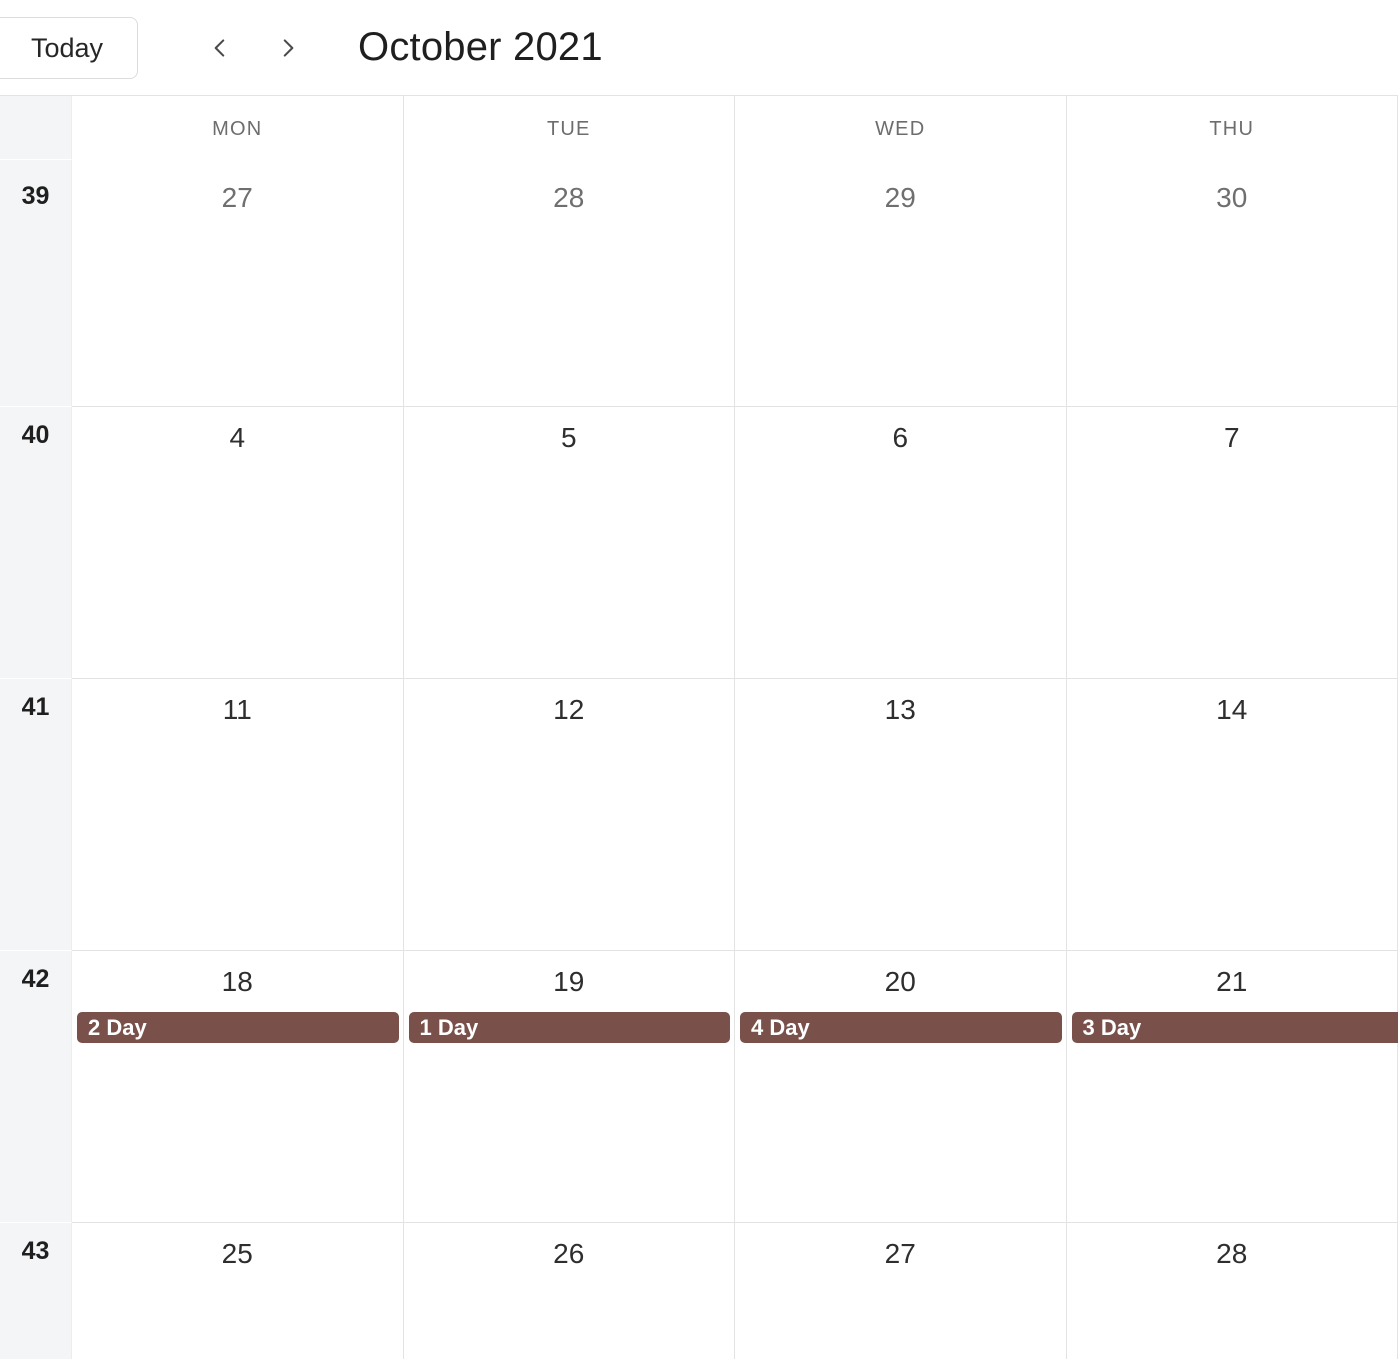 Image resolution: width=1398 pixels, height=1360 pixels. I want to click on day-cell: 12, so click(569, 814).